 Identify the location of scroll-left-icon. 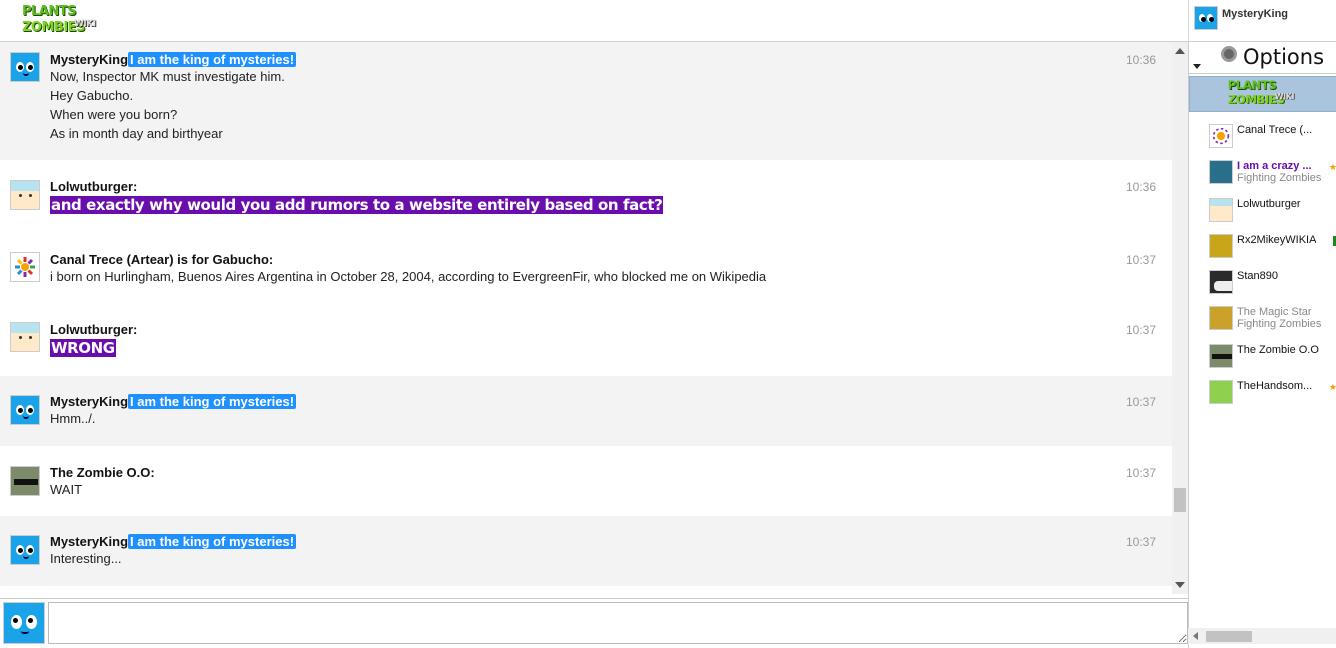
(1195, 636).